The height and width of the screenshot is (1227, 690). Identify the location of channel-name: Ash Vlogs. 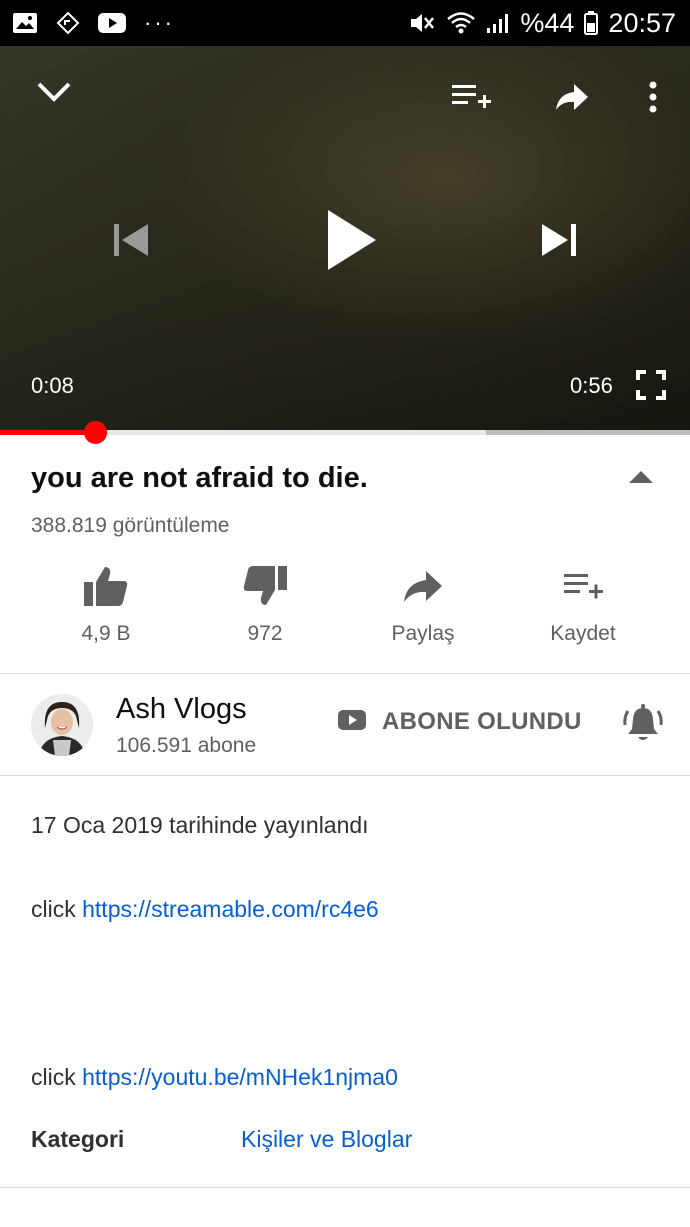
(181, 709).